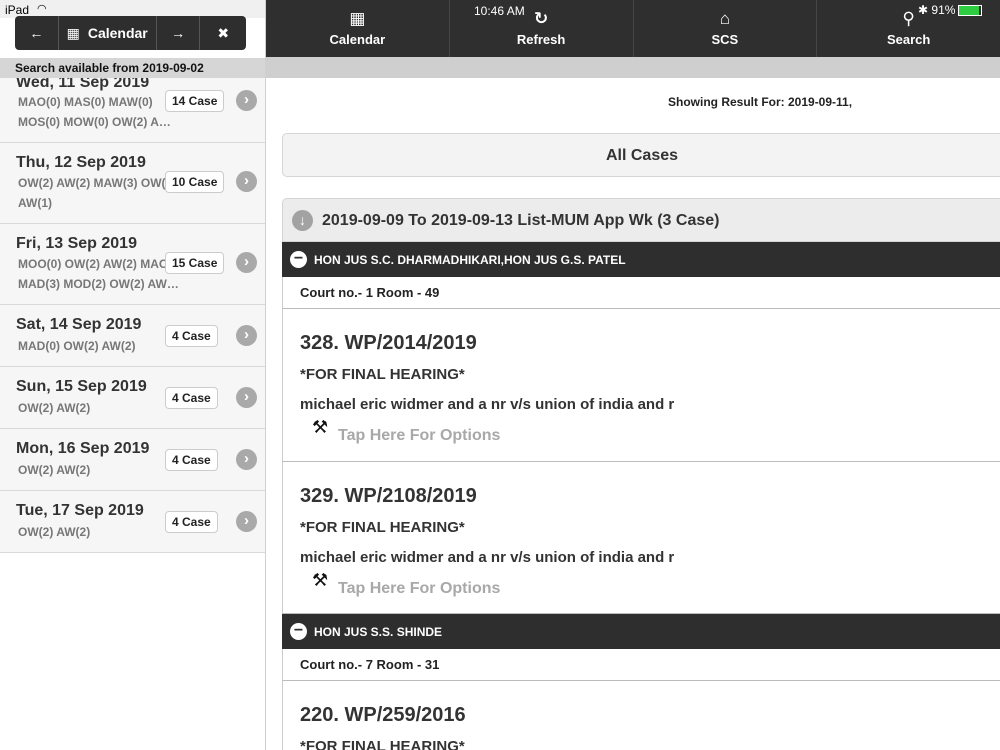 This screenshot has width=1000, height=750. Describe the element at coordinates (725, 39) in the screenshot. I see `nav-label: SCS` at that location.